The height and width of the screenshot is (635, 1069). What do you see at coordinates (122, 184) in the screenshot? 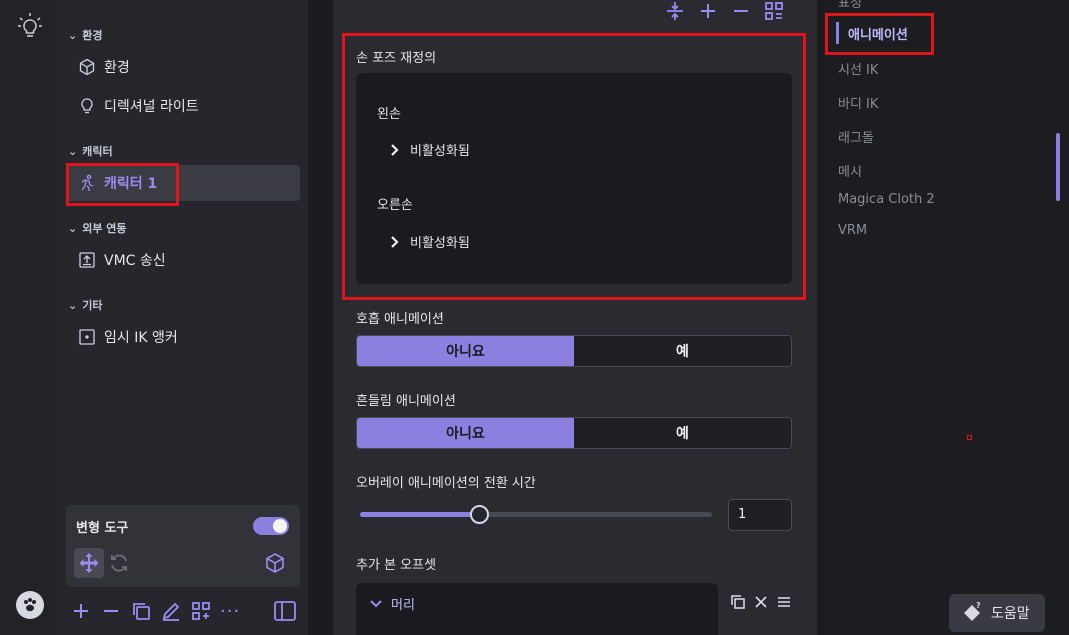
I see `highlight-character` at bounding box center [122, 184].